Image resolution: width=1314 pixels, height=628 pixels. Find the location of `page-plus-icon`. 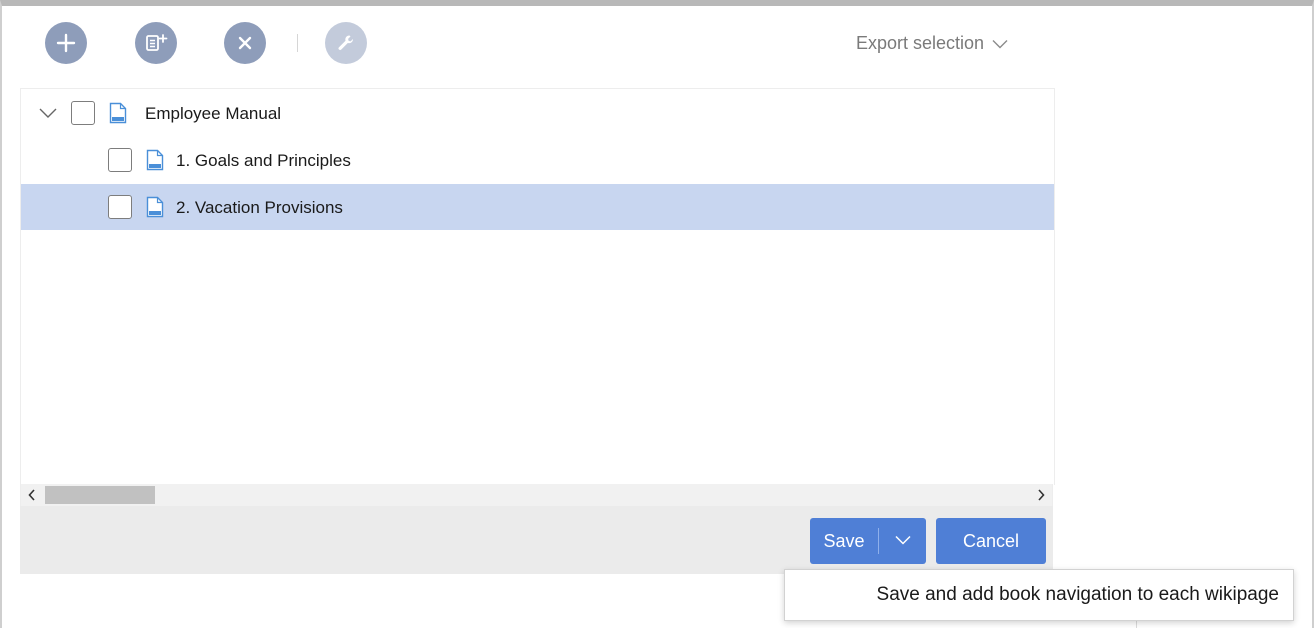

page-plus-icon is located at coordinates (156, 43).